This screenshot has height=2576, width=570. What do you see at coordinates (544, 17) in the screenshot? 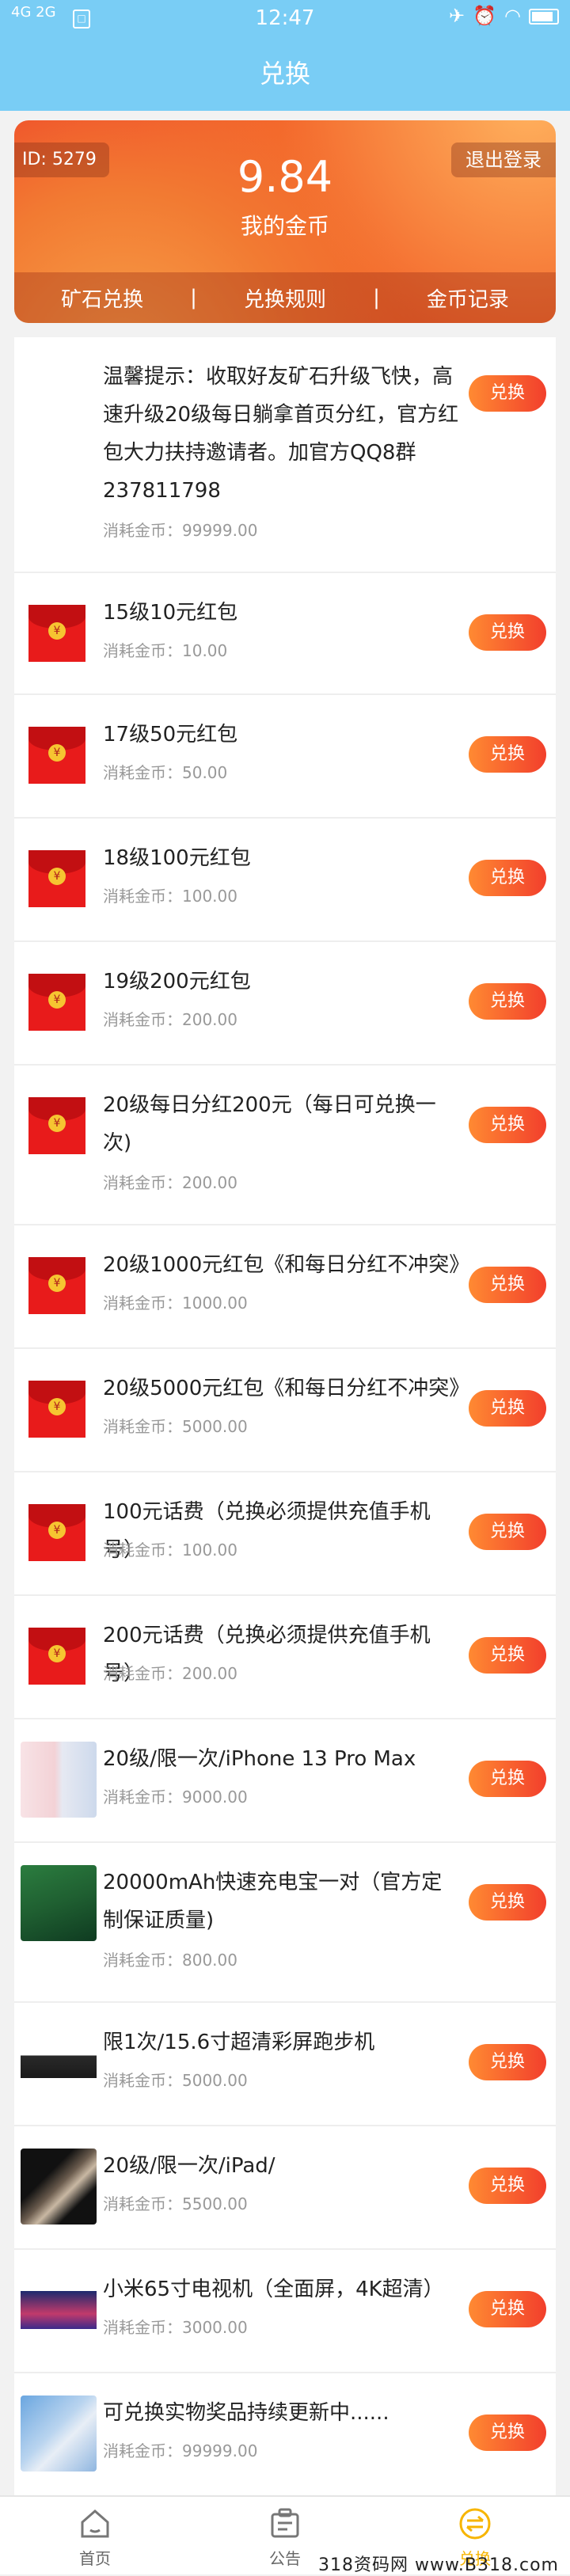
I see `battery-icon` at bounding box center [544, 17].